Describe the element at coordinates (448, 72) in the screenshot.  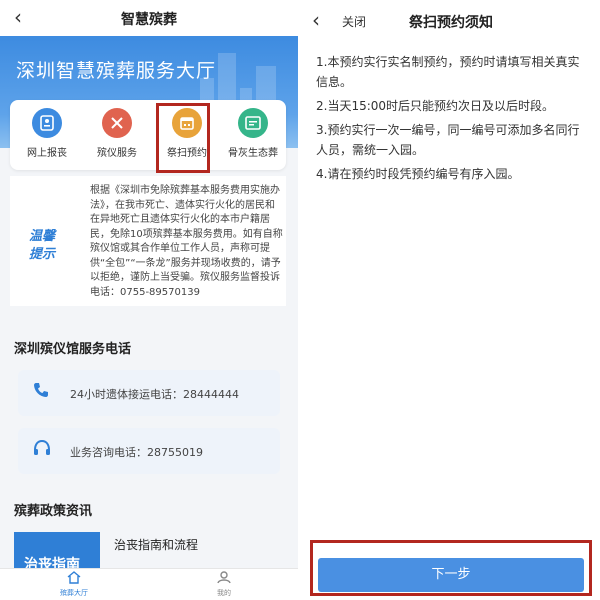
I see `rule-item: 1.本预约实行实名制预约，预约时请填写相关真实信息。` at that location.